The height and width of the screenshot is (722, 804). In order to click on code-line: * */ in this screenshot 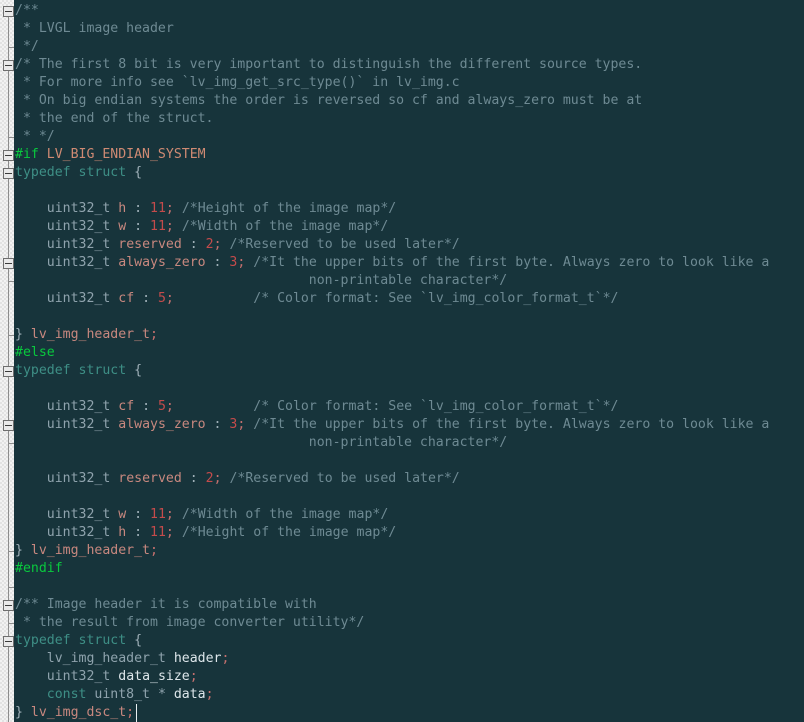, I will do `click(409, 137)`.